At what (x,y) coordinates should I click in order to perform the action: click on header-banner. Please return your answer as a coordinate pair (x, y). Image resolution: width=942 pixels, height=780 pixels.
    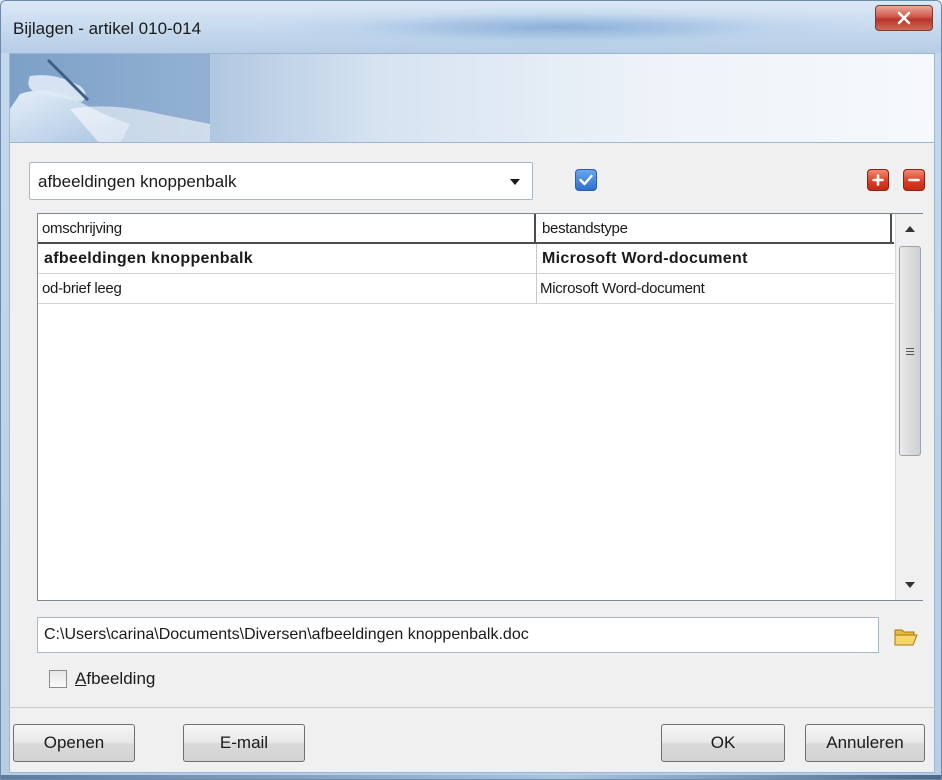
    Looking at the image, I should click on (472, 98).